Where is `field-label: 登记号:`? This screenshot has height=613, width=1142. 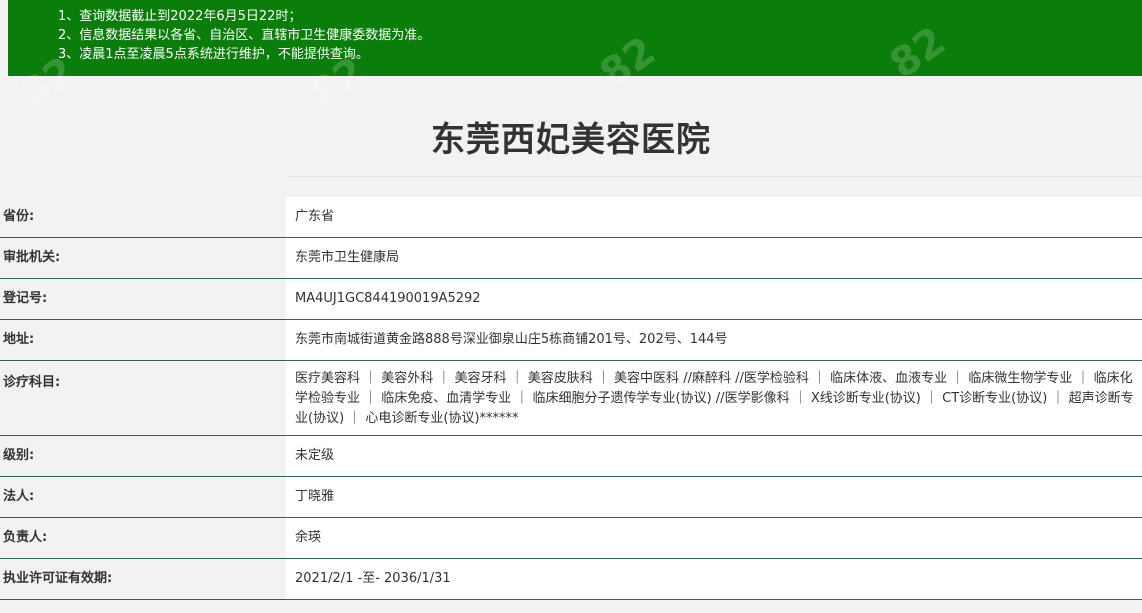
field-label: 登记号: is located at coordinates (25, 298).